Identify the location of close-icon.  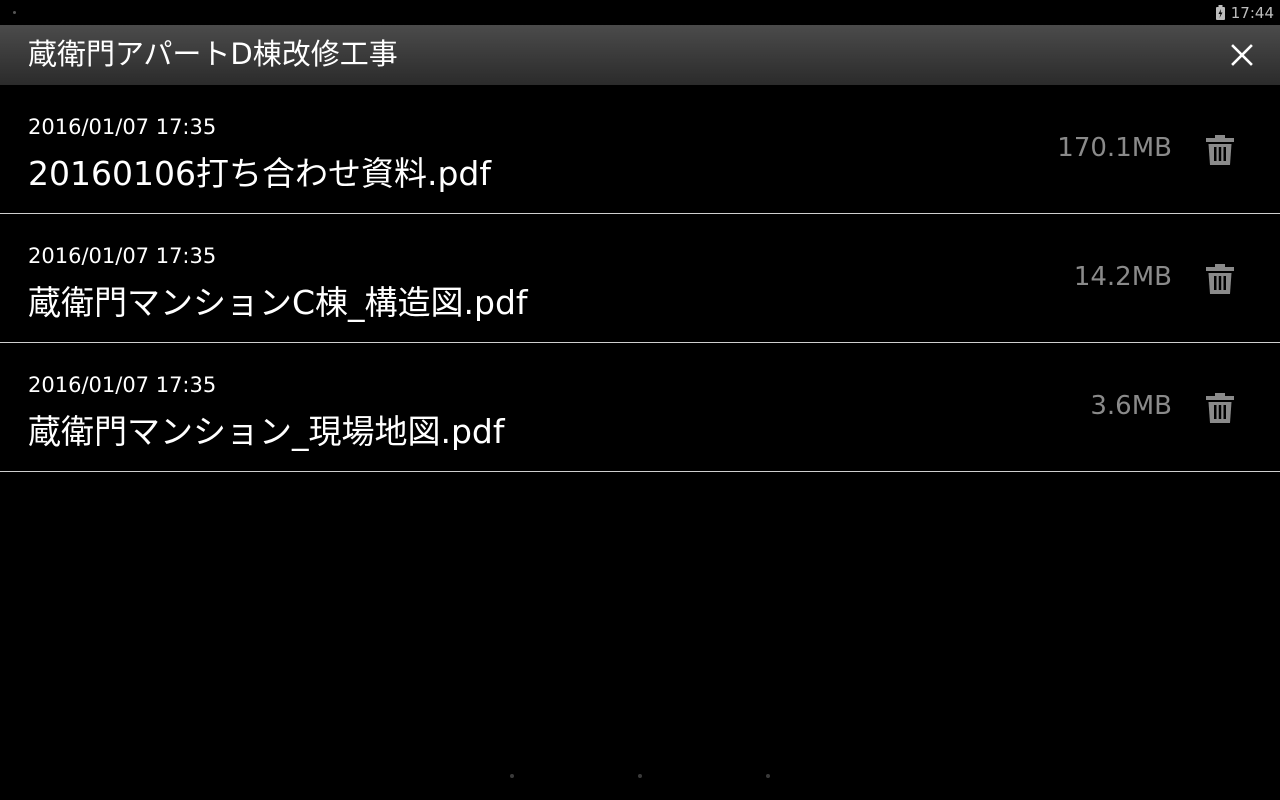
(1242, 55).